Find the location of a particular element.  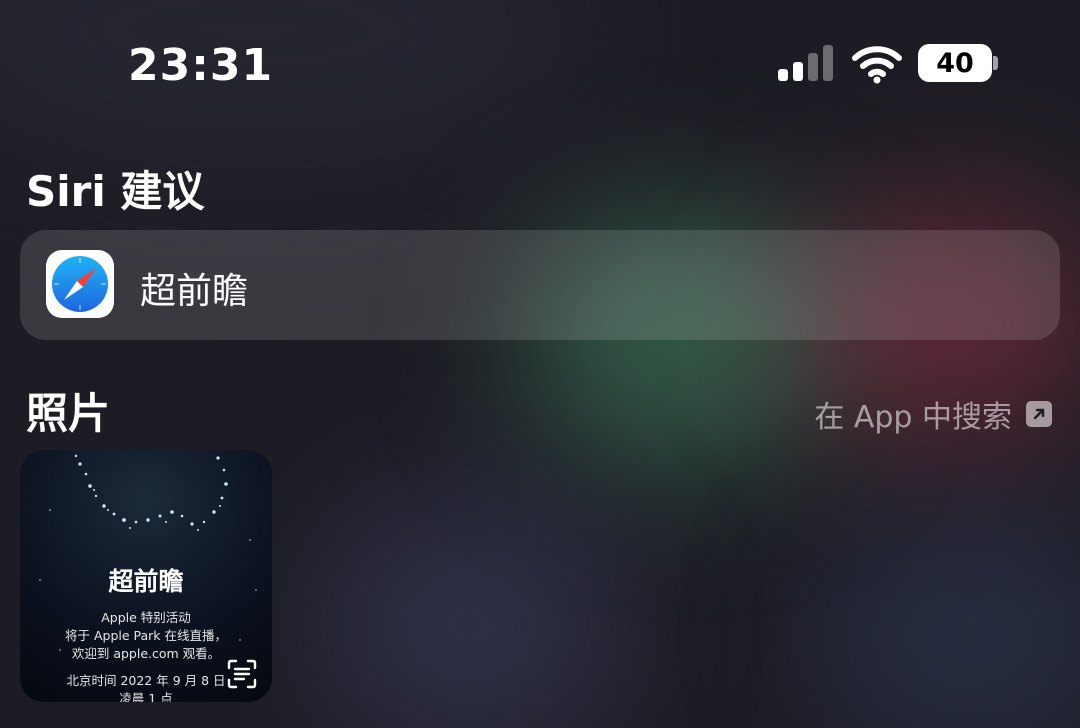

battery-tip is located at coordinates (995, 63).